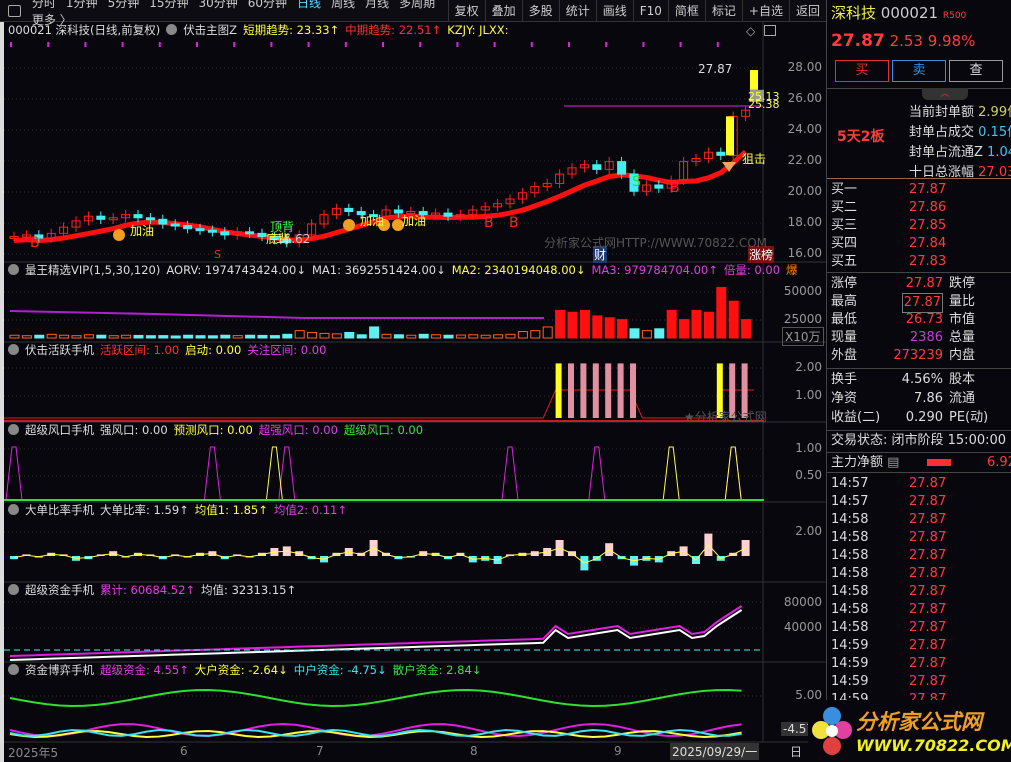  I want to click on period-tab: 30分钟, so click(217, 5).